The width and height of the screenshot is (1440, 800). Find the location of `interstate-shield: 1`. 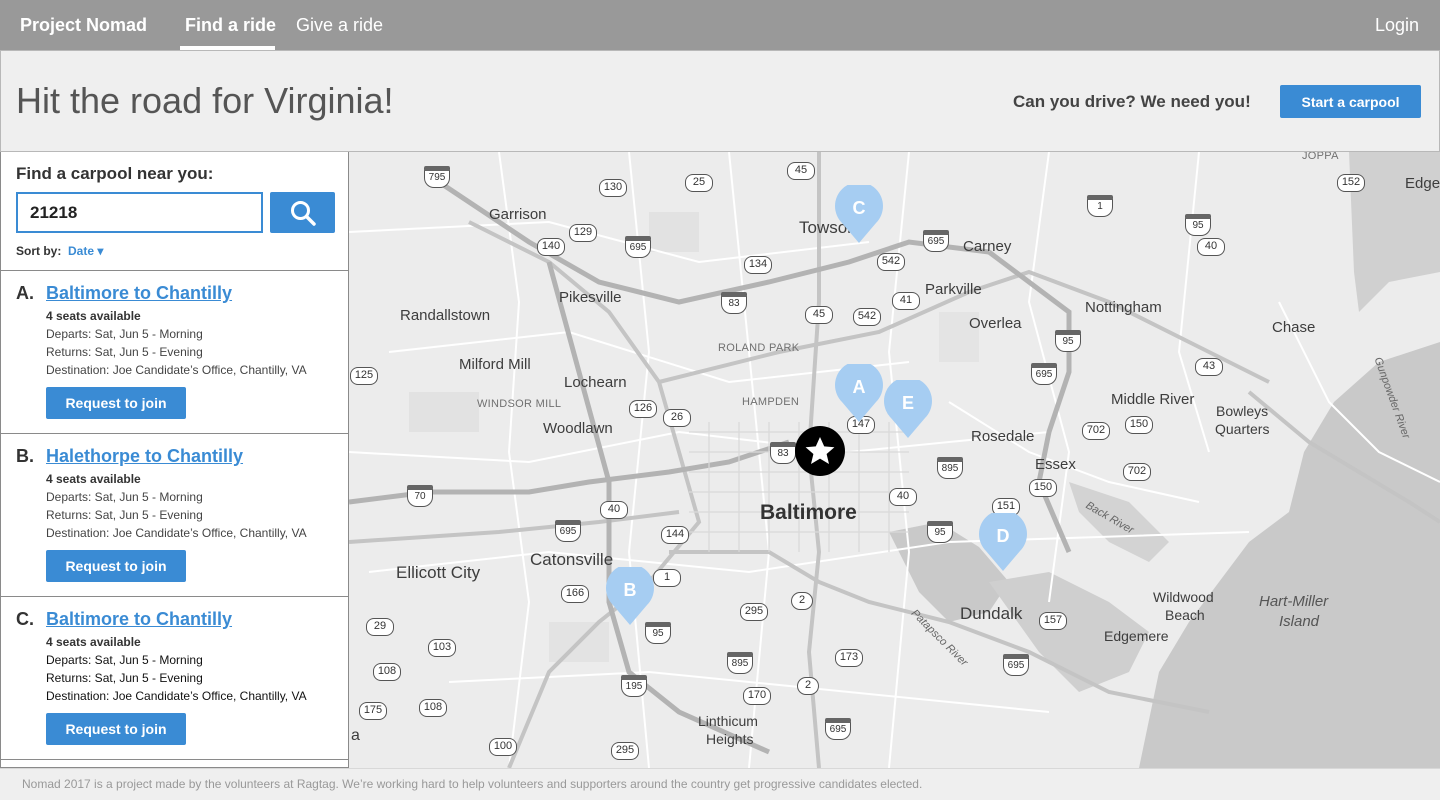

interstate-shield: 1 is located at coordinates (1100, 206).